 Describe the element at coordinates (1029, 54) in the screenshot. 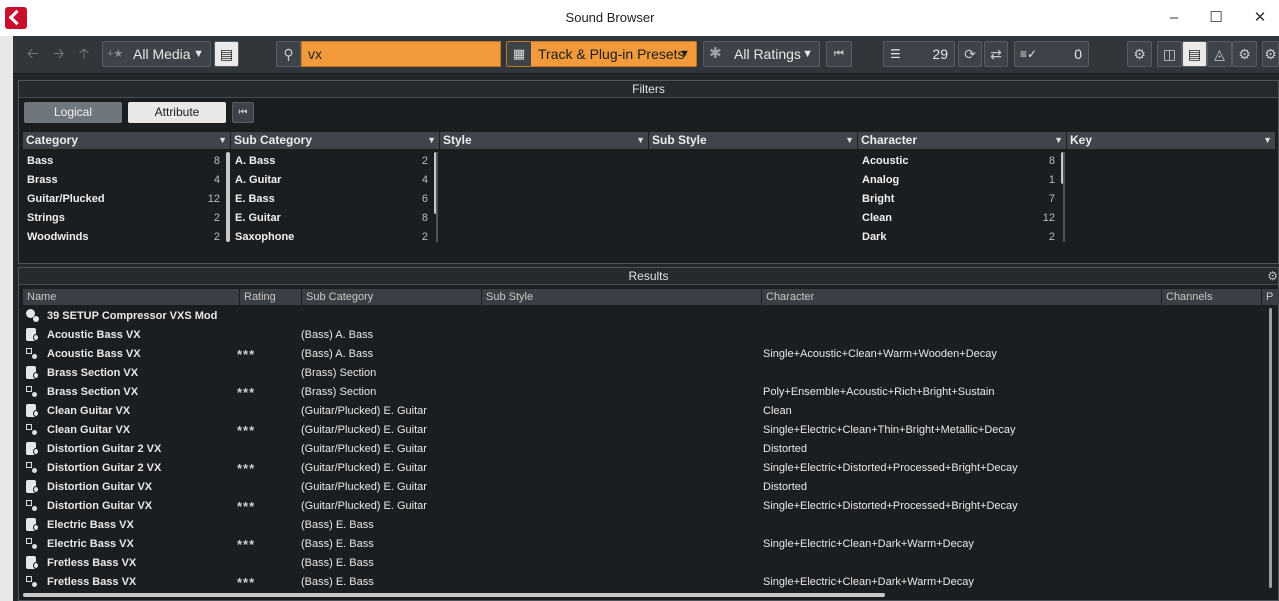

I see `checklist-icon: ≡✓` at that location.